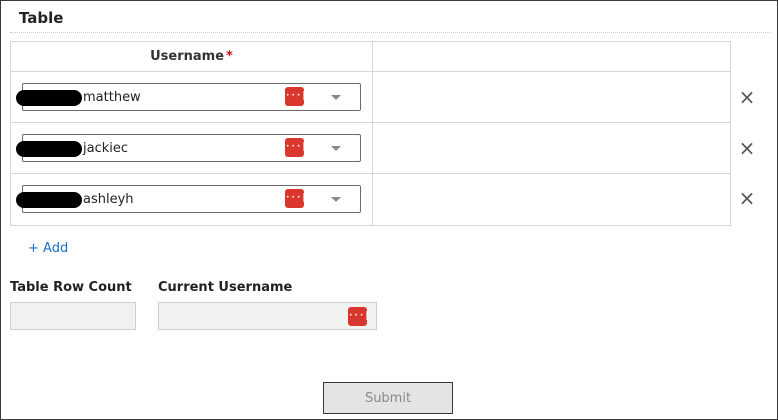  I want to click on section-title: Table, so click(41, 18).